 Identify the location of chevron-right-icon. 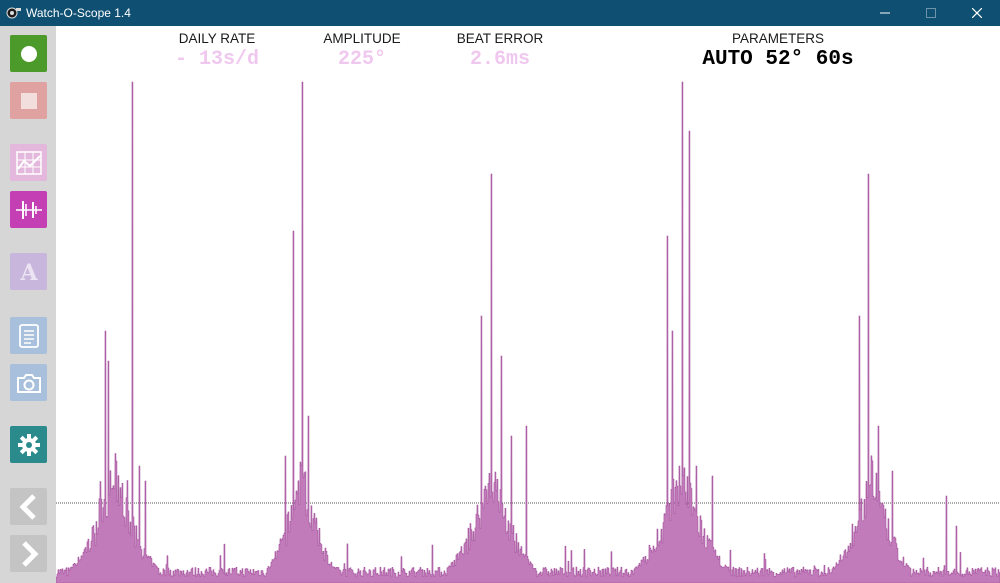
(30, 553).